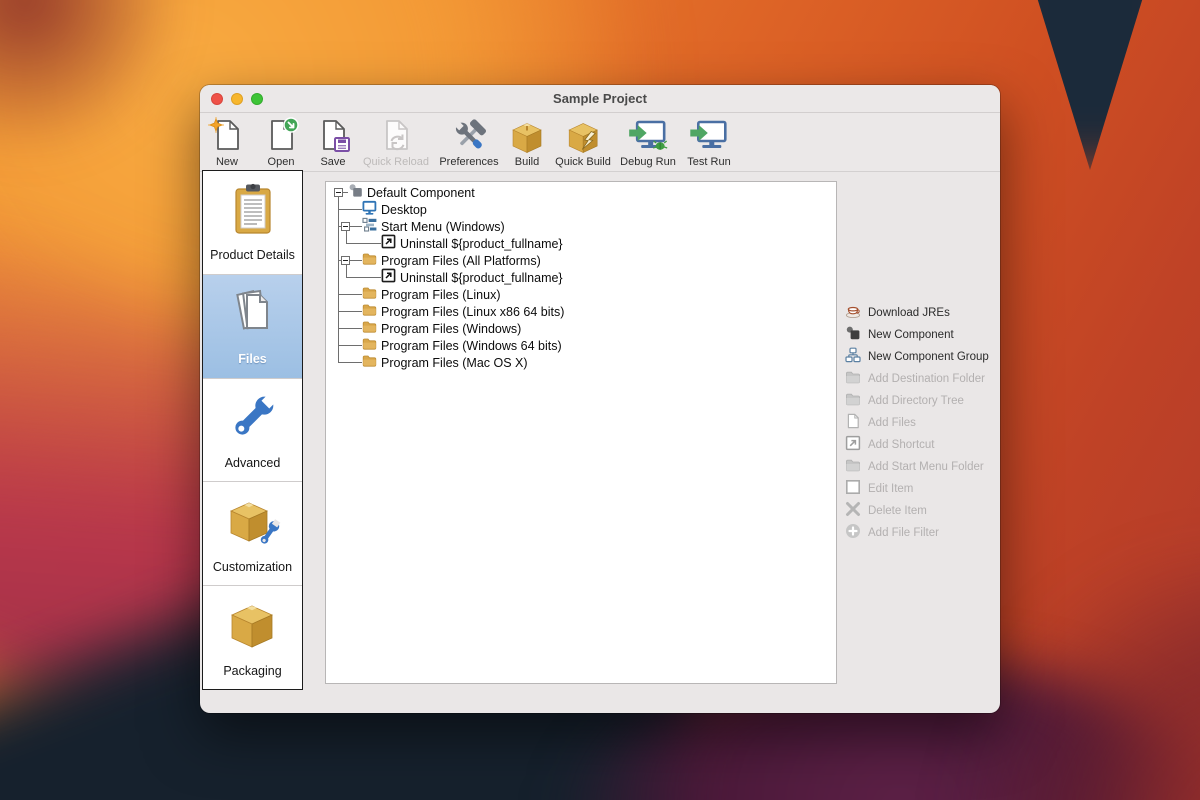  I want to click on zoom-button, so click(257, 99).